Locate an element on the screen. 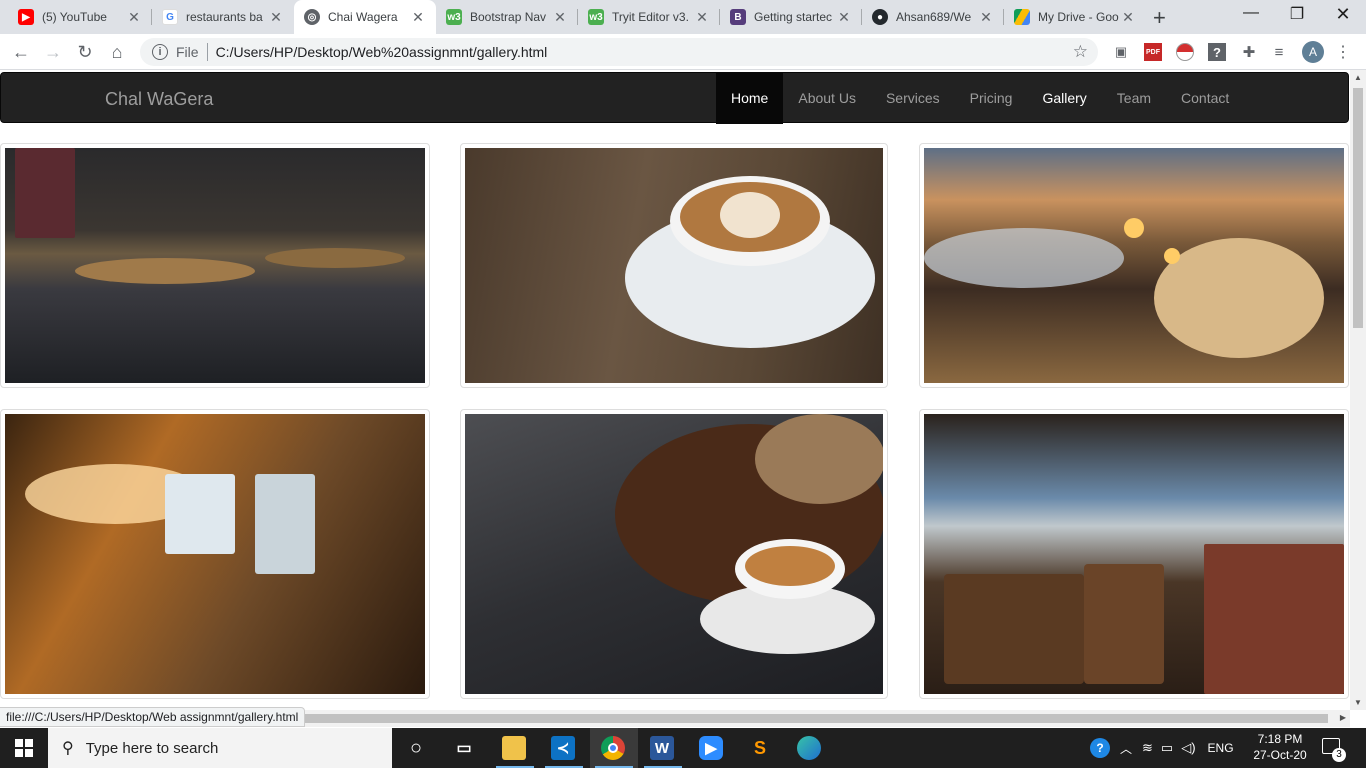 This screenshot has width=1366, height=768. tab-title: Bootstrap Nav is located at coordinates (508, 17).